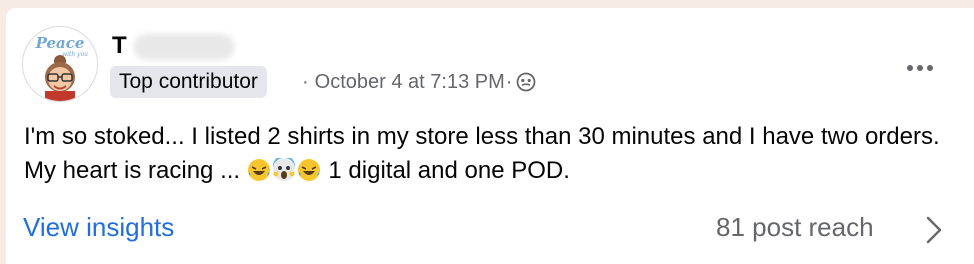 The image size is (974, 264). Describe the element at coordinates (283, 169) in the screenshot. I see `screaming-in-fear-emoji` at that location.